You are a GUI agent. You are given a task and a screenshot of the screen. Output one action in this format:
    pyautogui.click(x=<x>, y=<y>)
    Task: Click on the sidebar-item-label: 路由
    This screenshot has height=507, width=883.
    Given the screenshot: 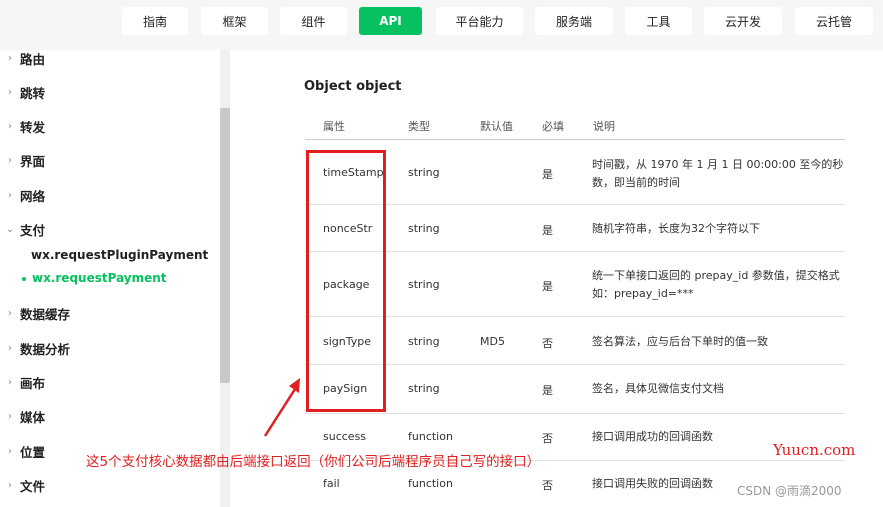 What is the action you would take?
    pyautogui.click(x=33, y=59)
    